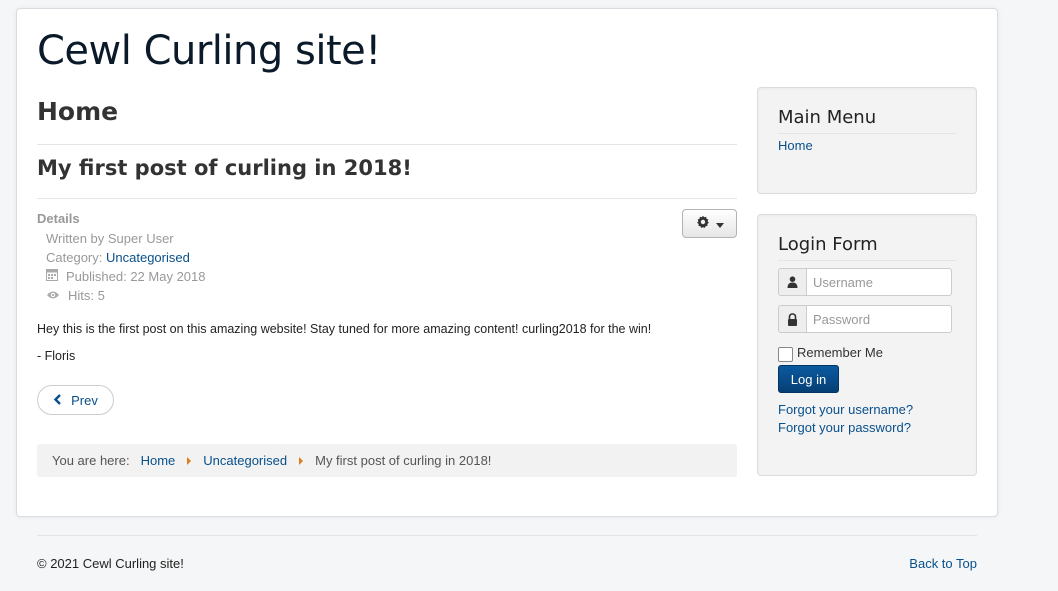 The image size is (1058, 591). I want to click on author-info: Written by Super User, so click(121, 238).